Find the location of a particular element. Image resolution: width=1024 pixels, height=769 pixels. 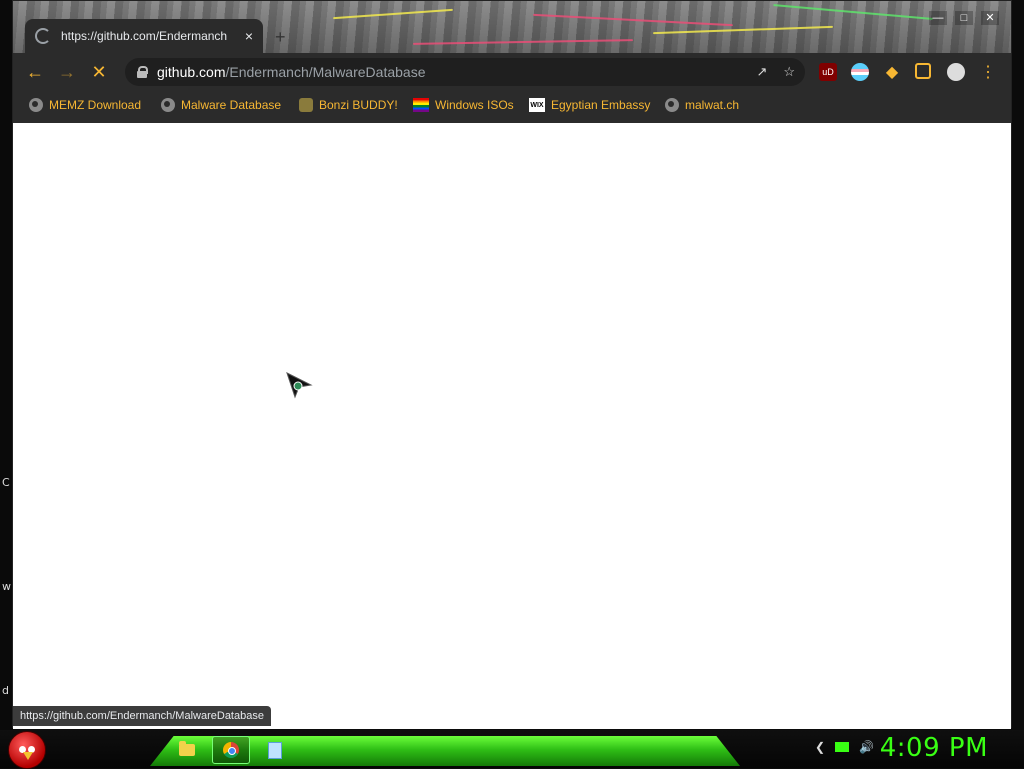

network-icon is located at coordinates (842, 747).